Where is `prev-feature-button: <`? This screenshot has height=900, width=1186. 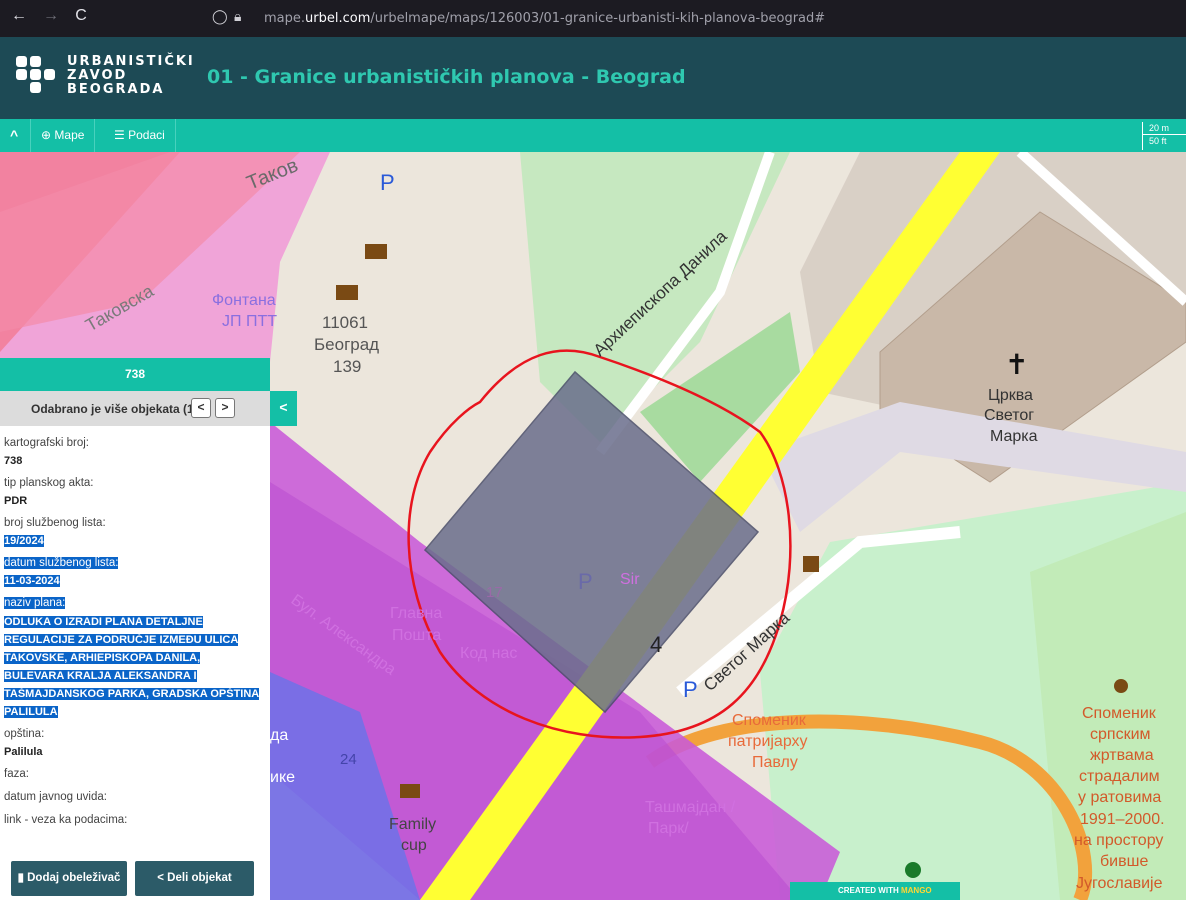
prev-feature-button: < is located at coordinates (201, 408).